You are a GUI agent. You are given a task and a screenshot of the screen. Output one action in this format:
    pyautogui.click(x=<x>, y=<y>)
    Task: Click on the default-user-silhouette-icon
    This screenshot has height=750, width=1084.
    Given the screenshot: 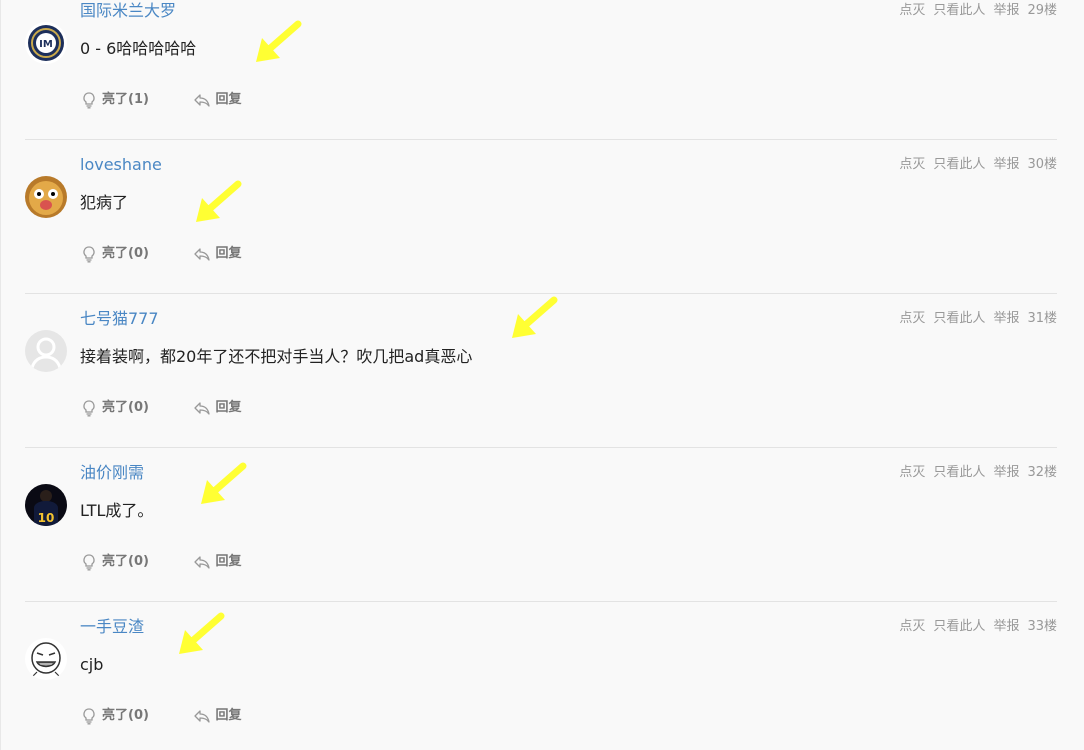 What is the action you would take?
    pyautogui.click(x=46, y=351)
    